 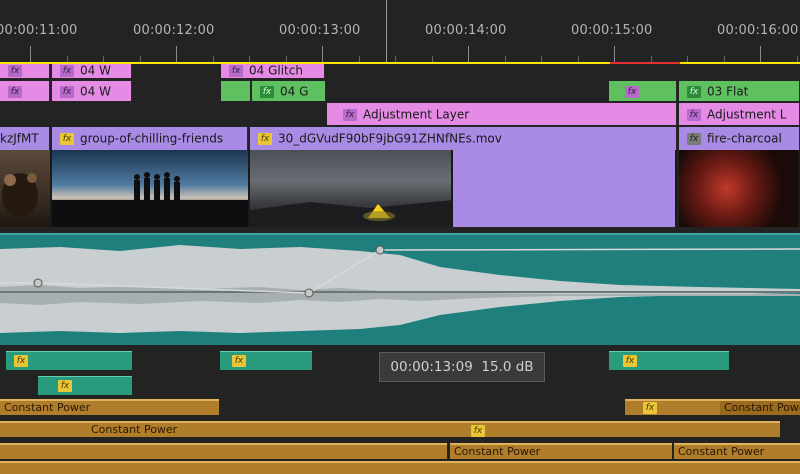 I want to click on video-track-v5: fx fx 04 W fx 04 Glitch, so click(x=400, y=71).